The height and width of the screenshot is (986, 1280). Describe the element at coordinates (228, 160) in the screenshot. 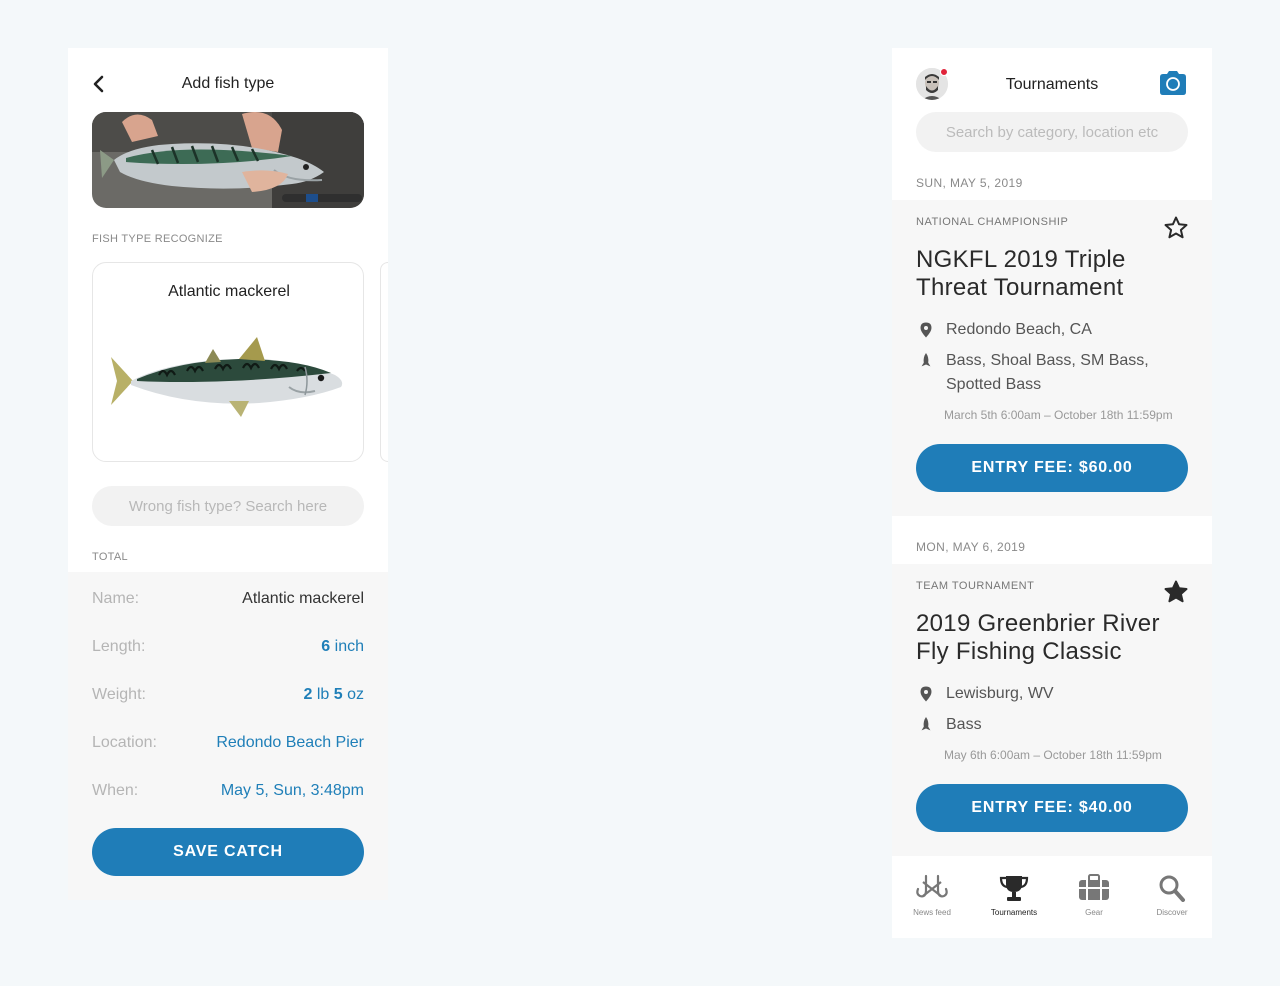

I see `catch-photo` at that location.